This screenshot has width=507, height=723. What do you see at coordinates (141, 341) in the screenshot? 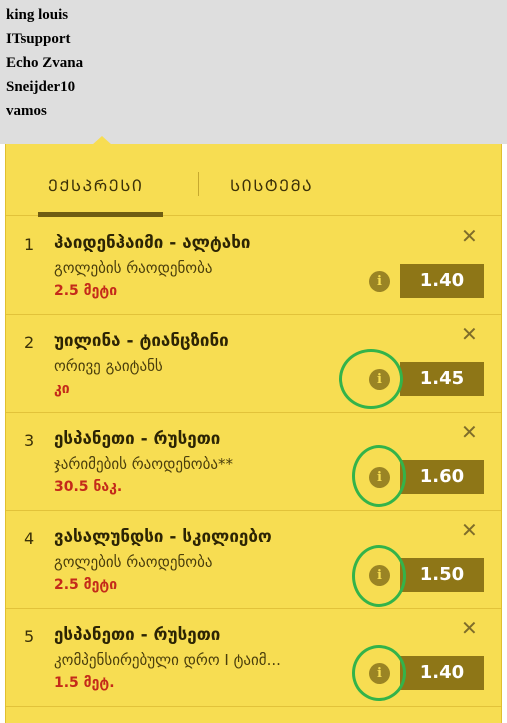
I see `bet-match-title: უილინა - ტიანცზინი` at bounding box center [141, 341].